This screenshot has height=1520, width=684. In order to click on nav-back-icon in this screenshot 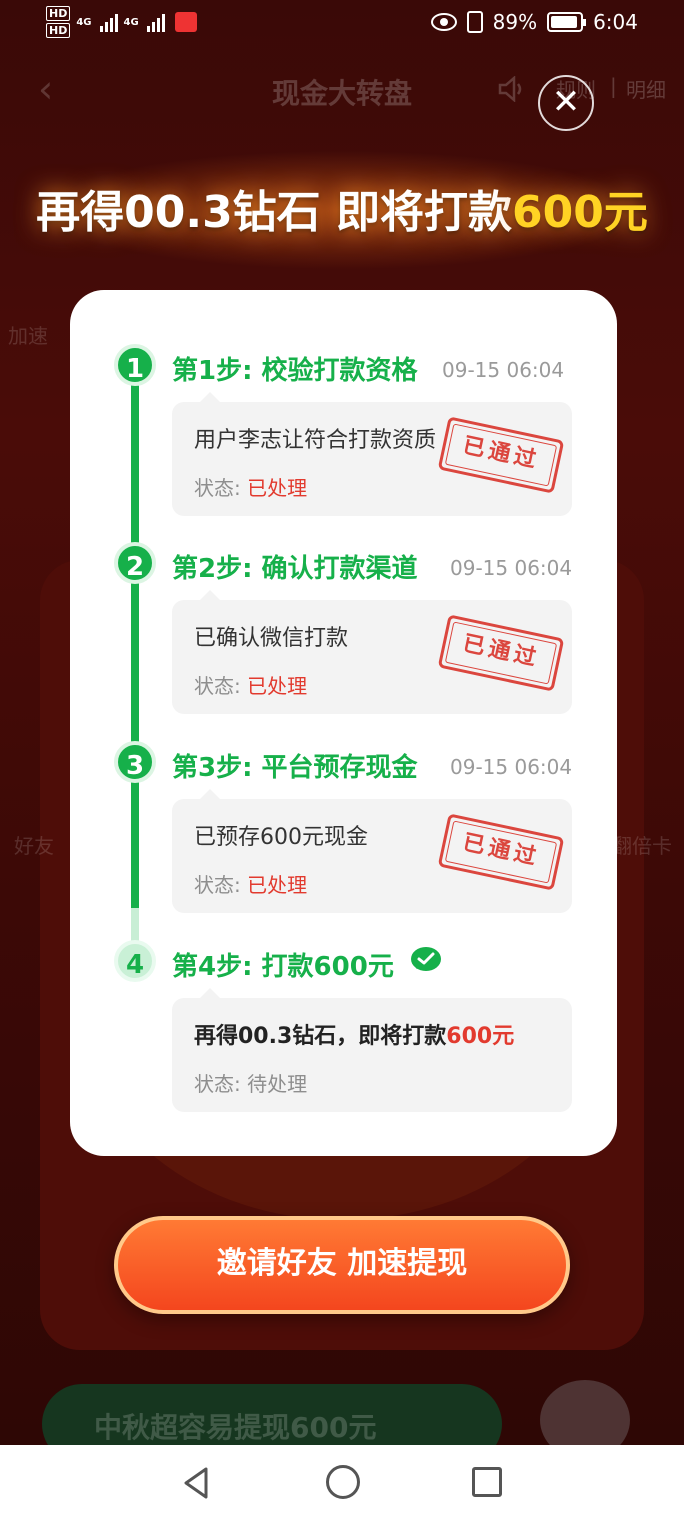, I will do `click(196, 1483)`.